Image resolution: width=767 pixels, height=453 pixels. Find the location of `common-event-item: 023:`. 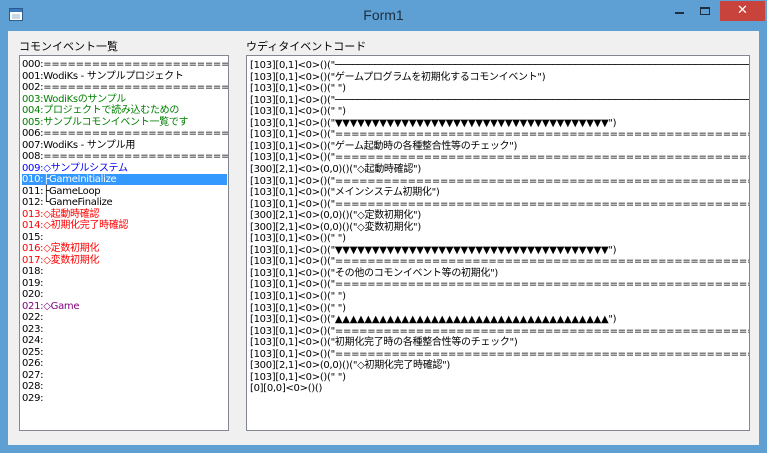

common-event-item: 023: is located at coordinates (33, 329).